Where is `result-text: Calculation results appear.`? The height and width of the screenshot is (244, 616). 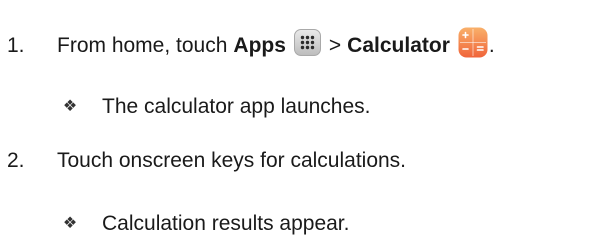
result-text: Calculation results appear. is located at coordinates (226, 223).